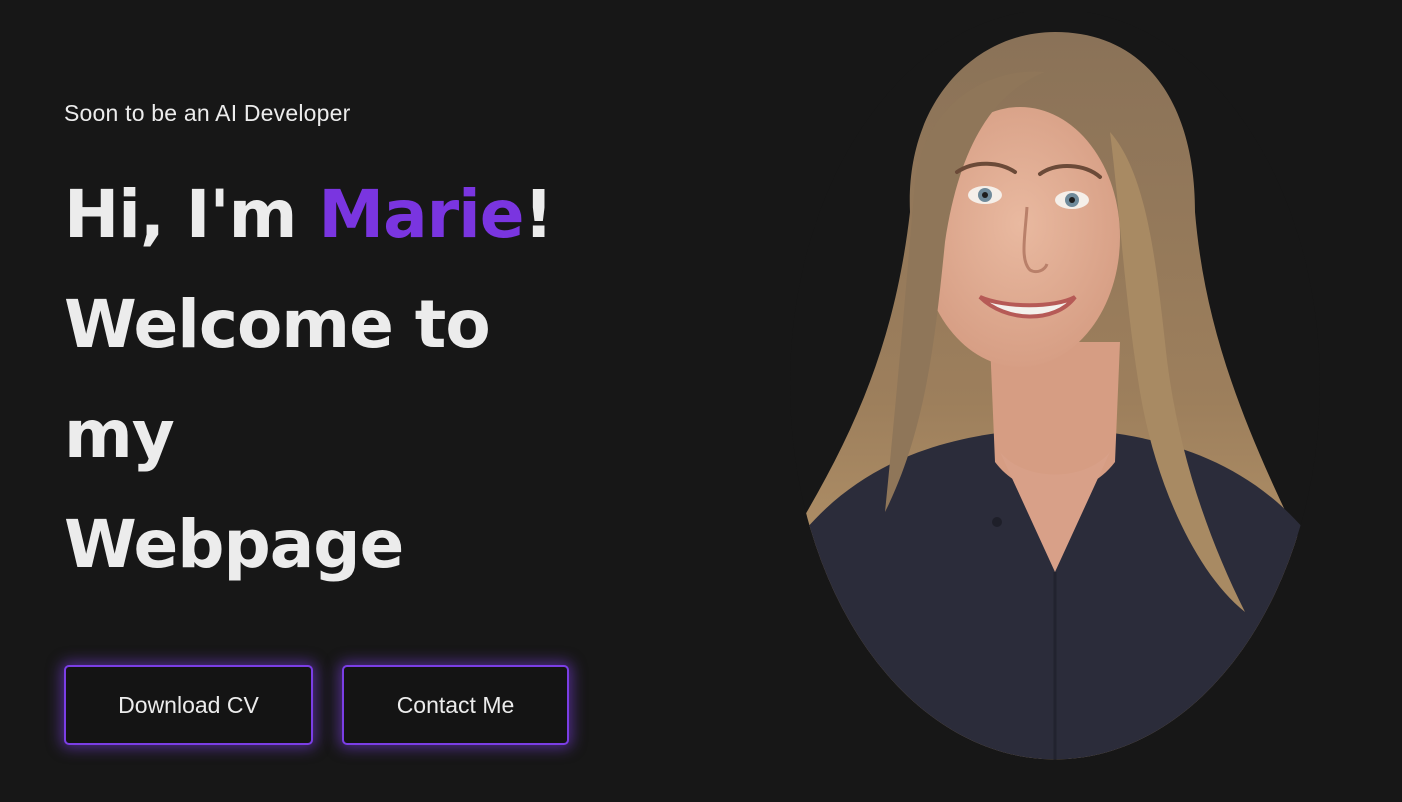  I want to click on greeting-suffix: !, so click(538, 214).